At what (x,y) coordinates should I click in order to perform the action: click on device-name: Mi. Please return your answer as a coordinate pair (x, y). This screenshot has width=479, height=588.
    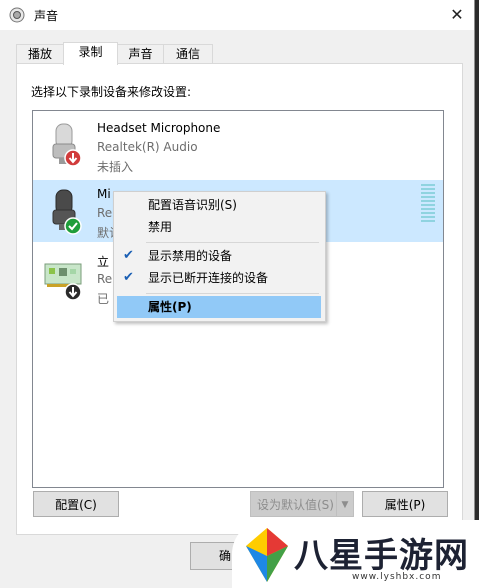
    Looking at the image, I should click on (104, 194).